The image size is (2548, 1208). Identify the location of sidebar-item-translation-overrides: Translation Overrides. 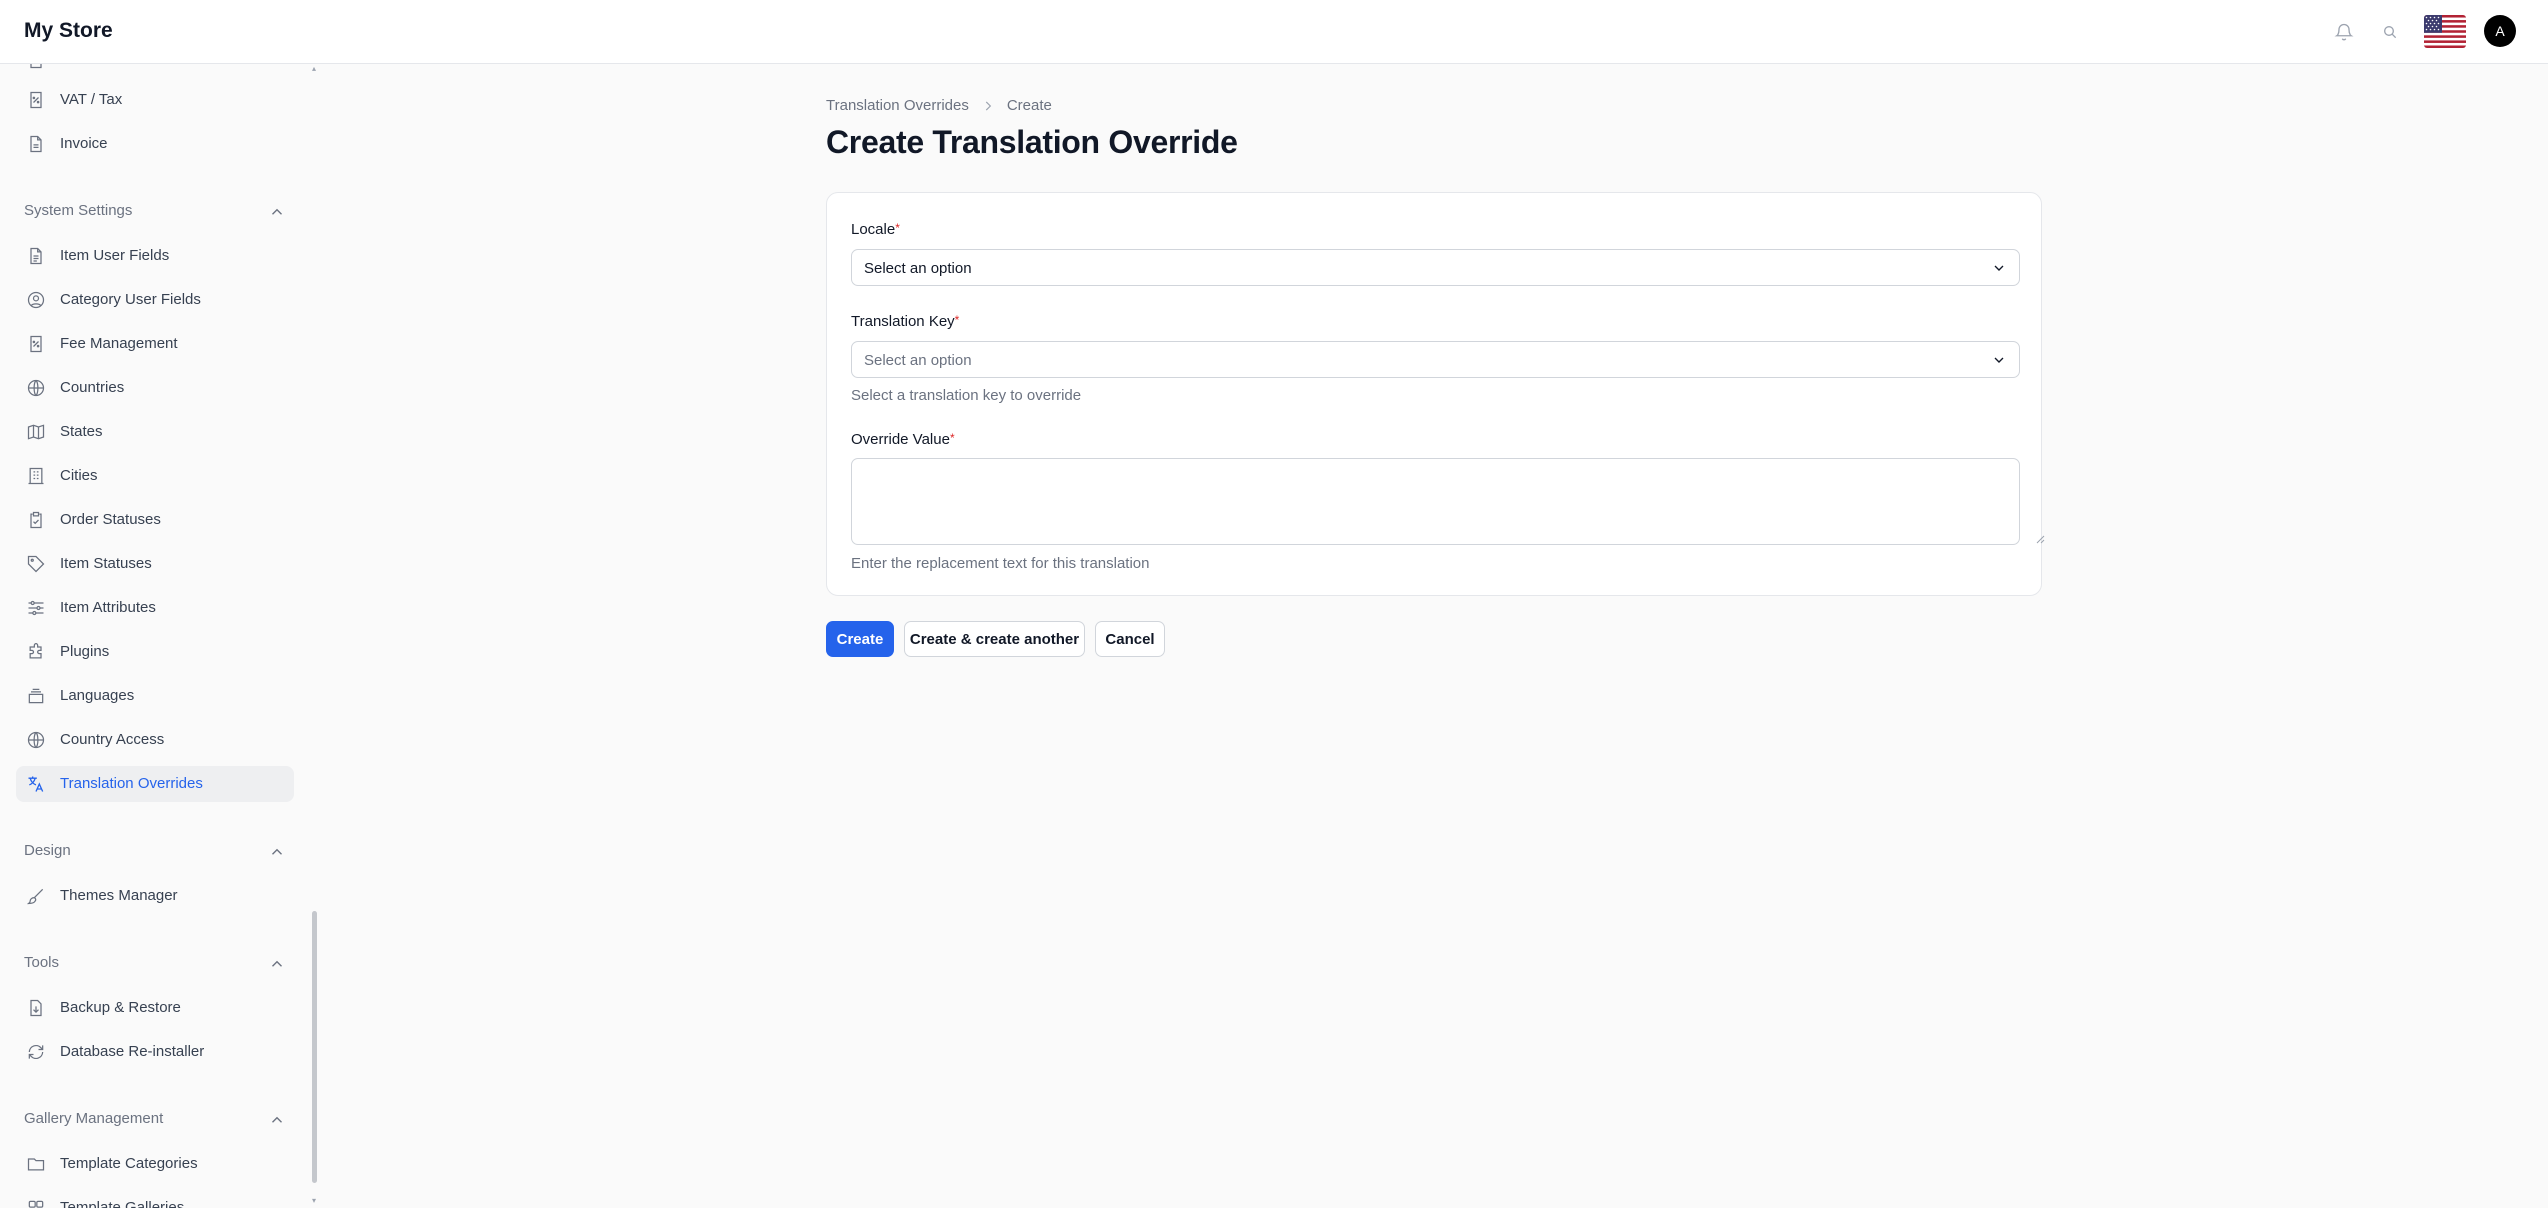
(155, 784).